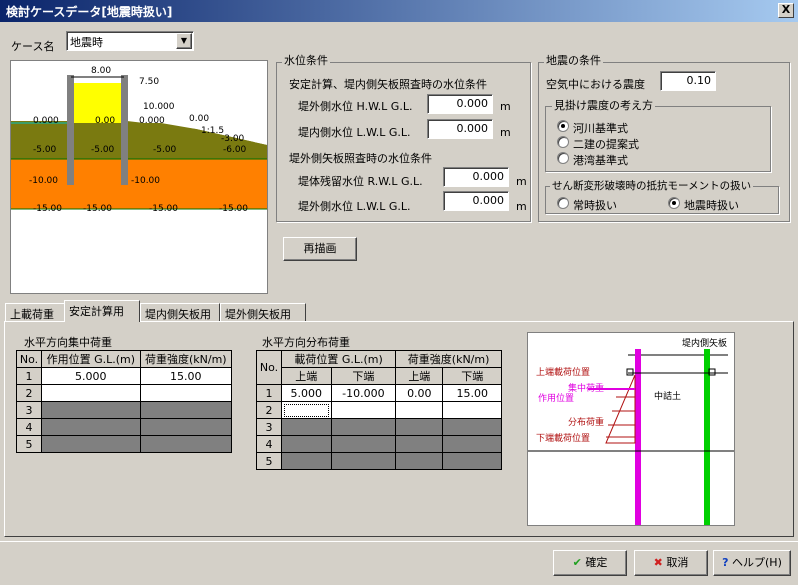 This screenshot has height=585, width=798. I want to click on lwl2-input: 0.000, so click(476, 201).